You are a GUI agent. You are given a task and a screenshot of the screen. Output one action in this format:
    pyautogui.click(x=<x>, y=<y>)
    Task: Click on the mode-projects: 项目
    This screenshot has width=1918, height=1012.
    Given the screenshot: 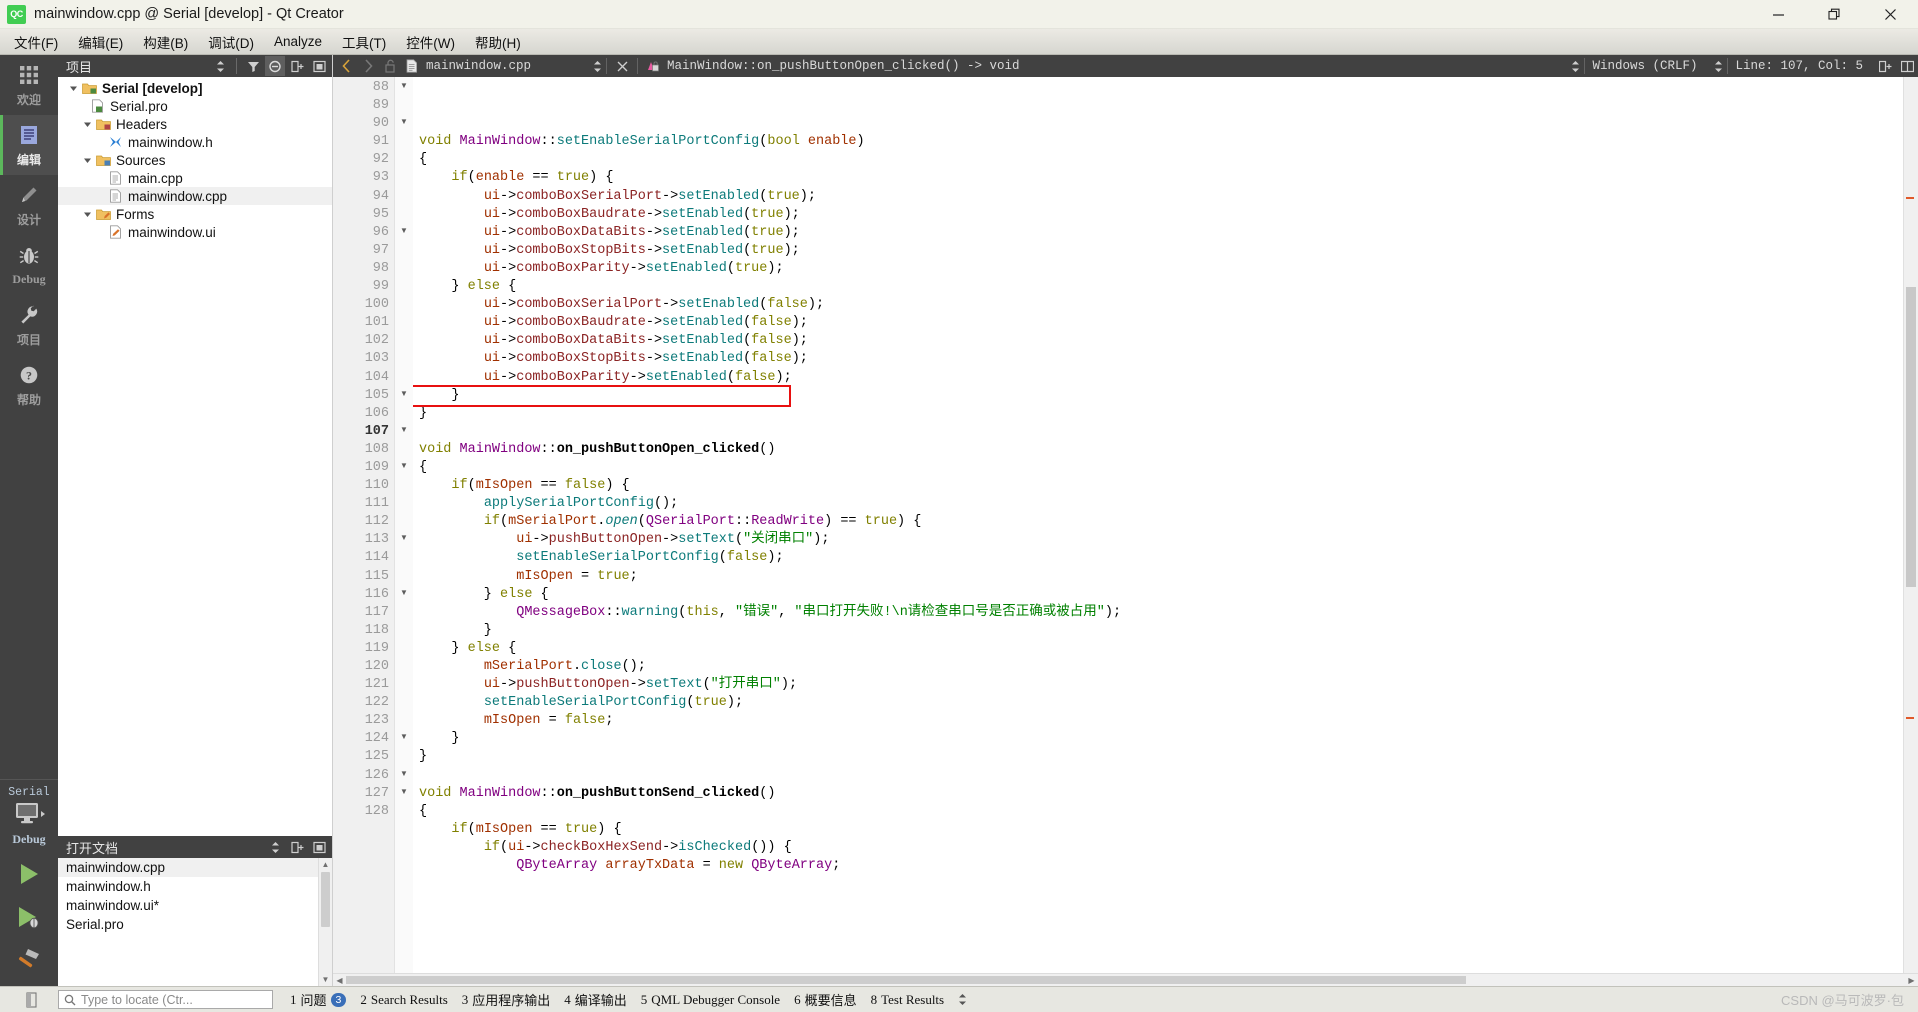 What is the action you would take?
    pyautogui.click(x=29, y=325)
    